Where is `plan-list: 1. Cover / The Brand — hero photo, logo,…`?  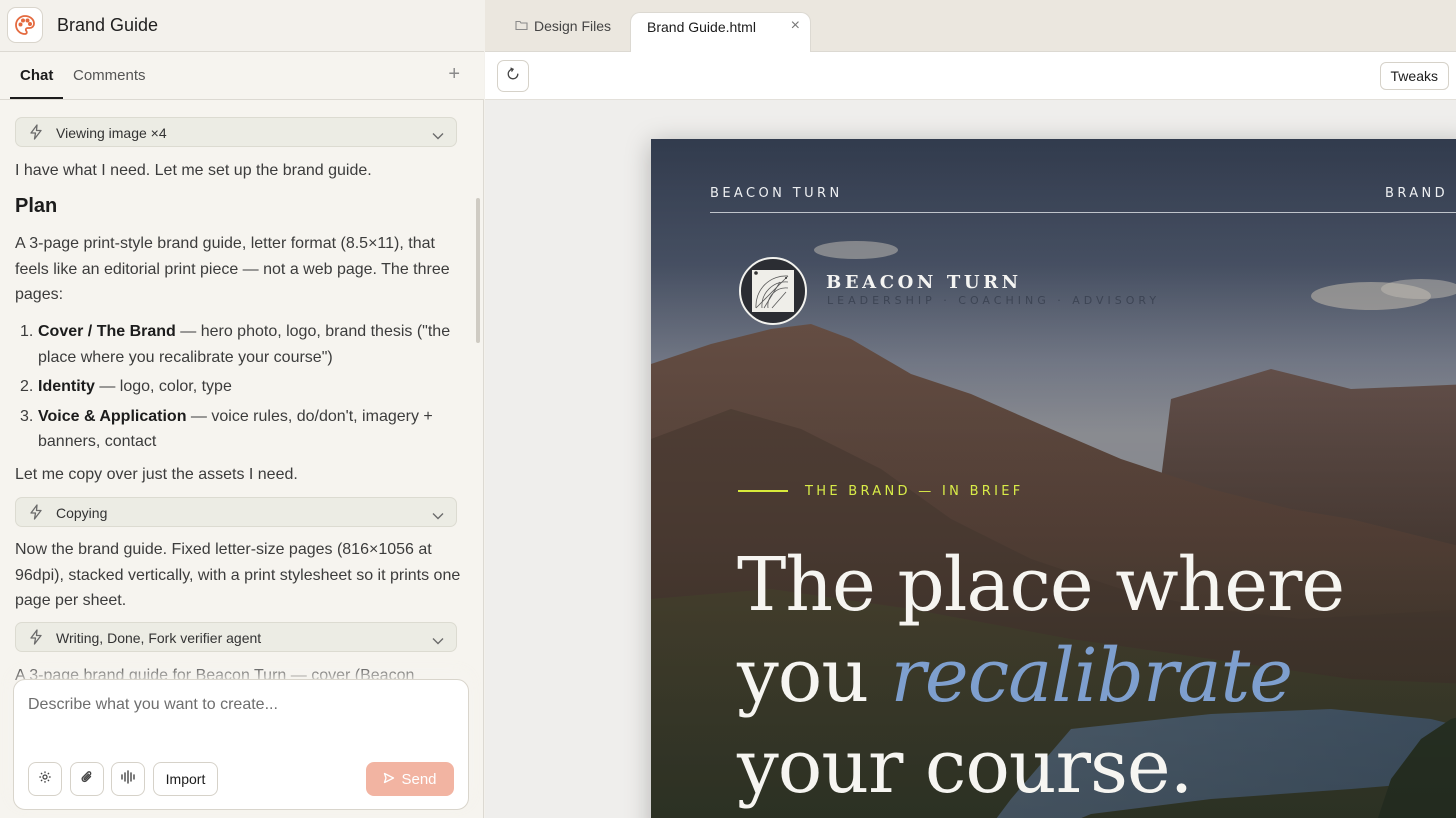
plan-list: 1. Cover / The Brand — hero photo, logo,… is located at coordinates (240, 389).